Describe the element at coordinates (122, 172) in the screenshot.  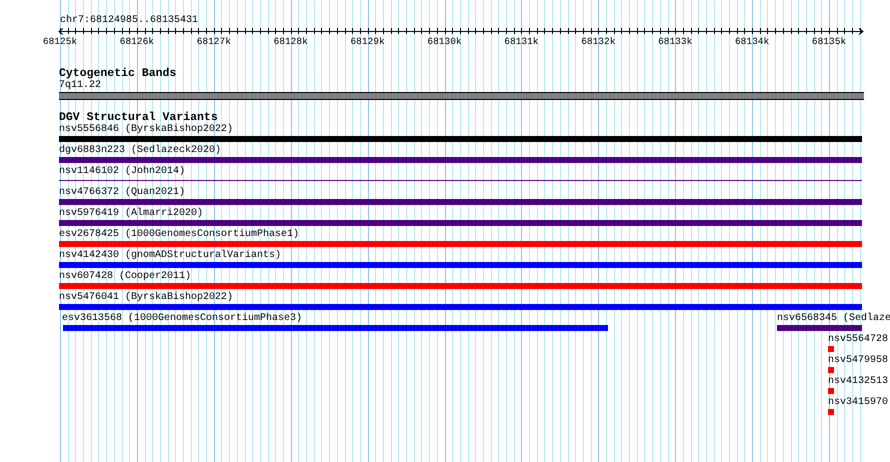
I see `variant-label: nsv1146102 (John2014)` at that location.